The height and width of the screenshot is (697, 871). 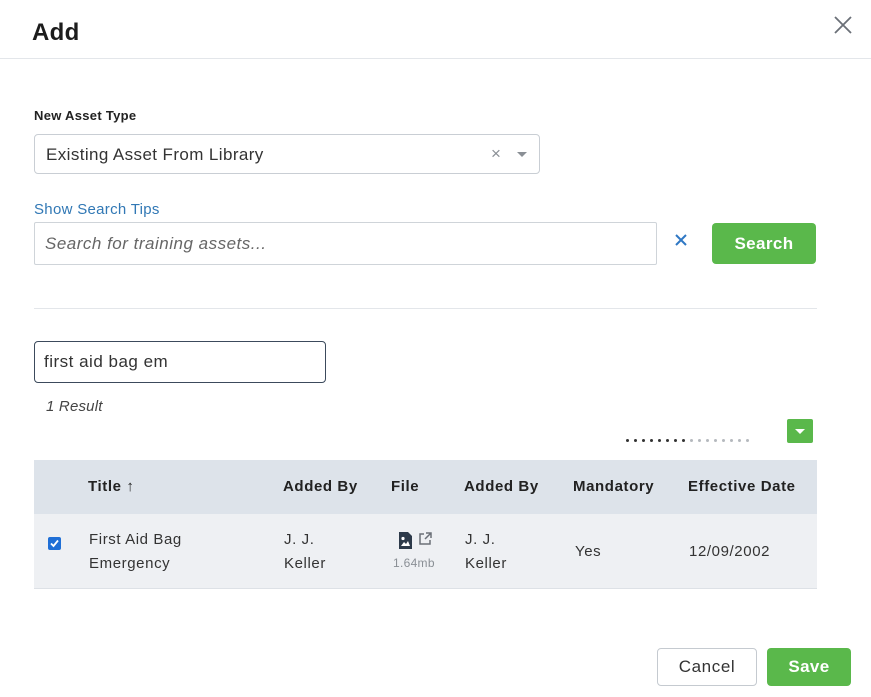 What do you see at coordinates (287, 154) in the screenshot?
I see `asset-type-select: Existing Asset From Library ×` at bounding box center [287, 154].